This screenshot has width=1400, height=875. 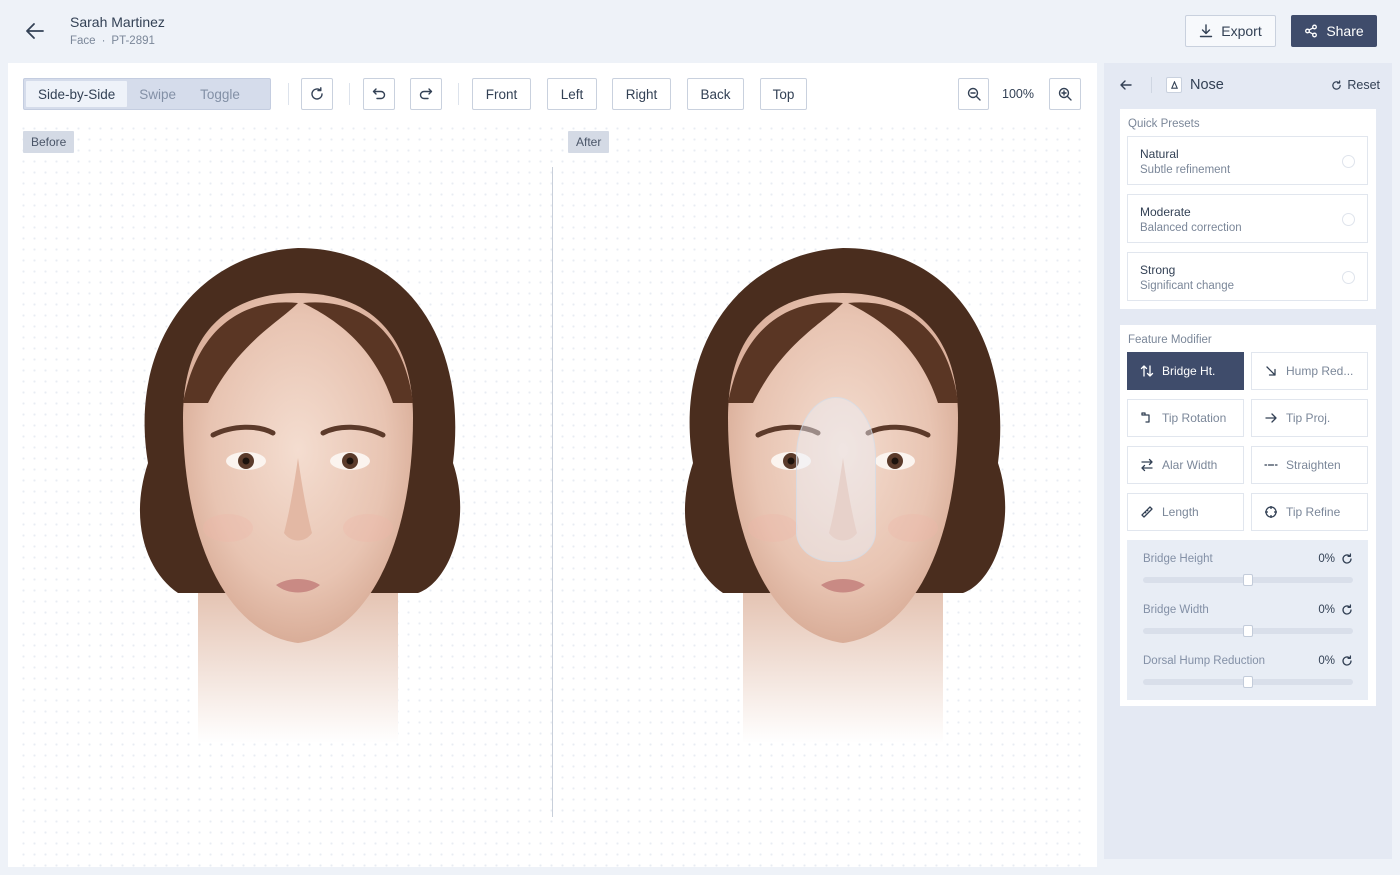 I want to click on undo-button, so click(x=379, y=94).